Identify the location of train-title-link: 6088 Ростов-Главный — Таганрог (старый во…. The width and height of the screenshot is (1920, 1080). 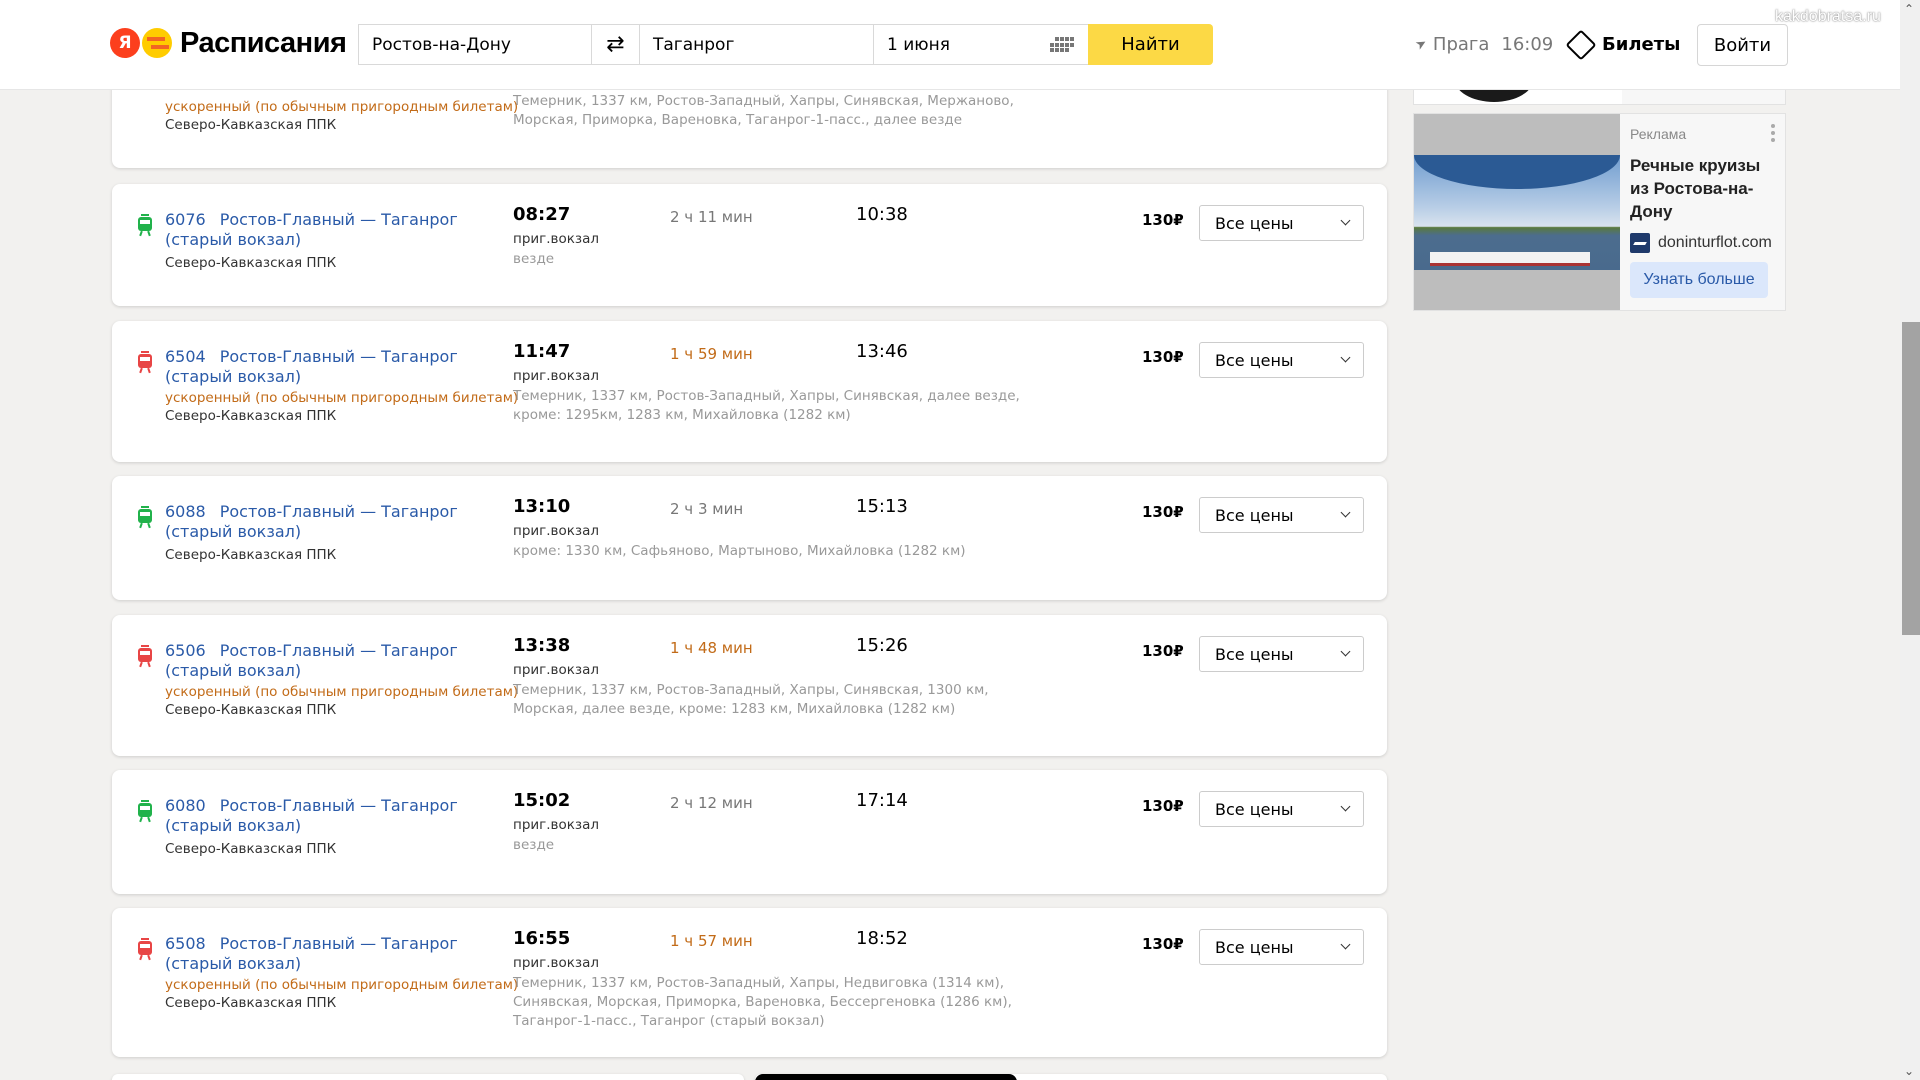
(335, 522).